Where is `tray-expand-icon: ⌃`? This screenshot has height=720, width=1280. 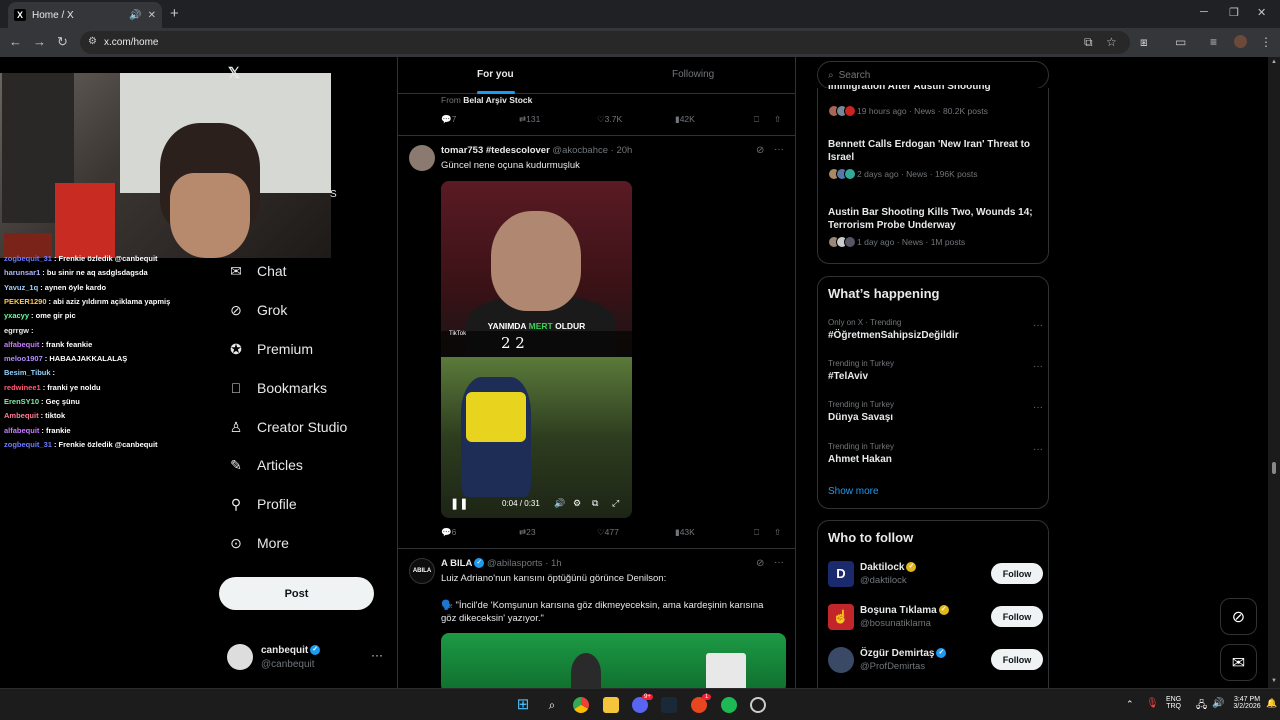 tray-expand-icon: ⌃ is located at coordinates (1130, 704).